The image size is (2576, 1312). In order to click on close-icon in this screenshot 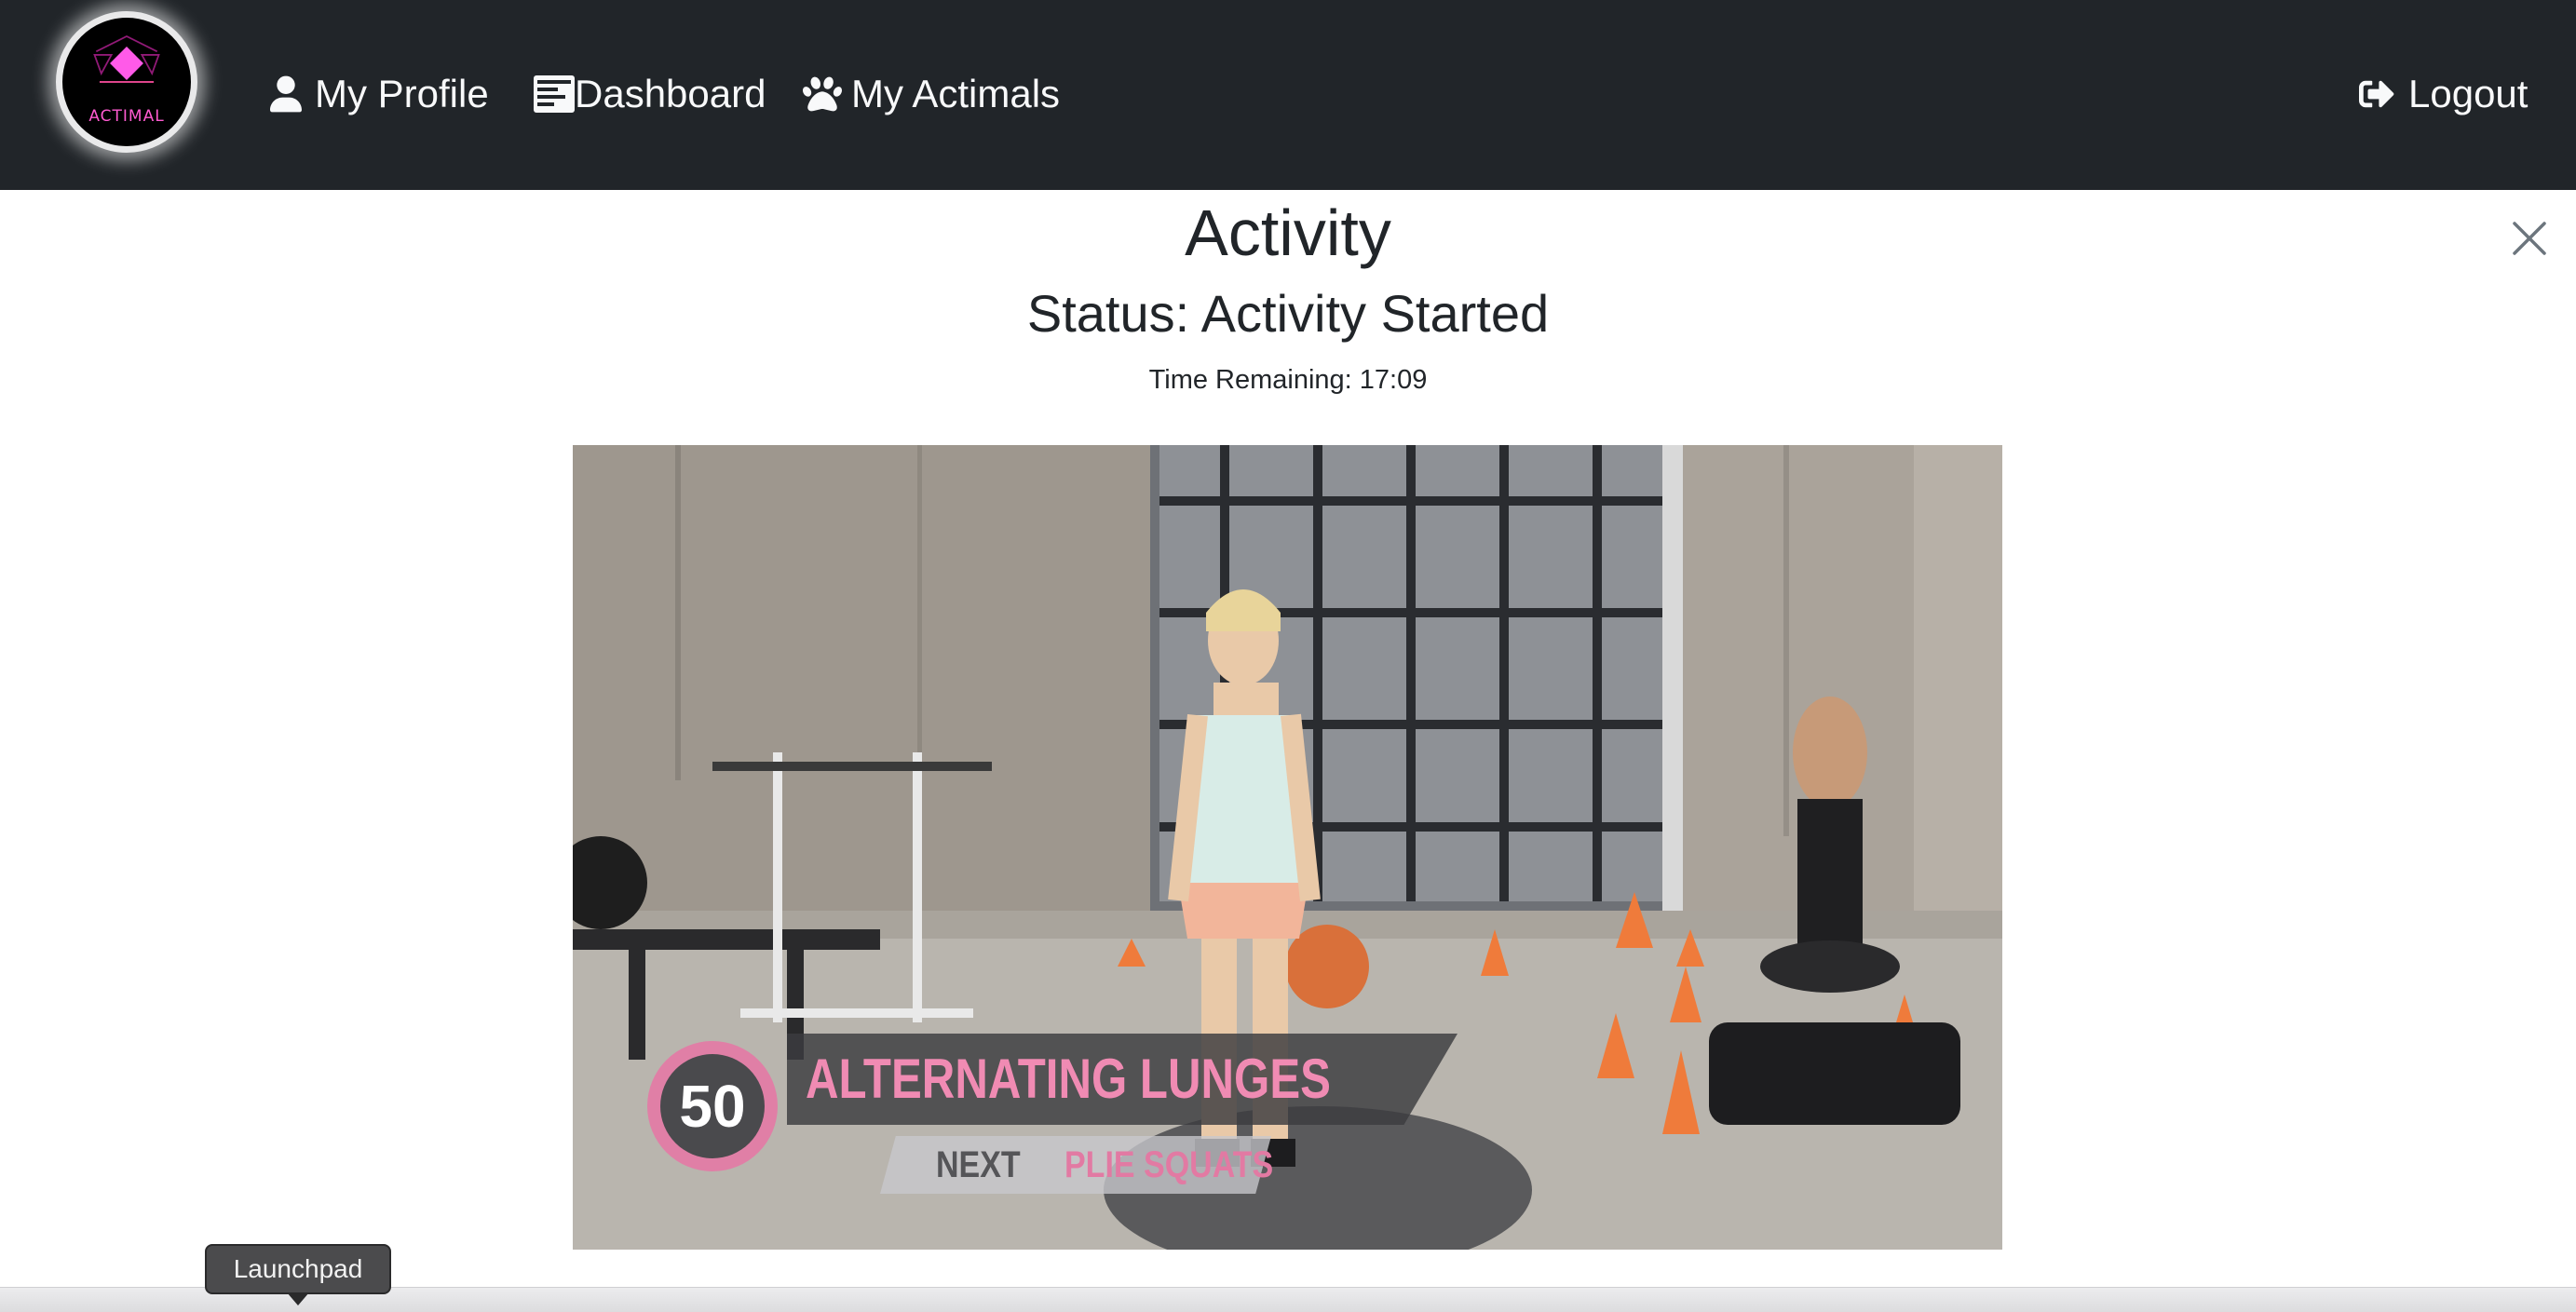, I will do `click(2529, 238)`.